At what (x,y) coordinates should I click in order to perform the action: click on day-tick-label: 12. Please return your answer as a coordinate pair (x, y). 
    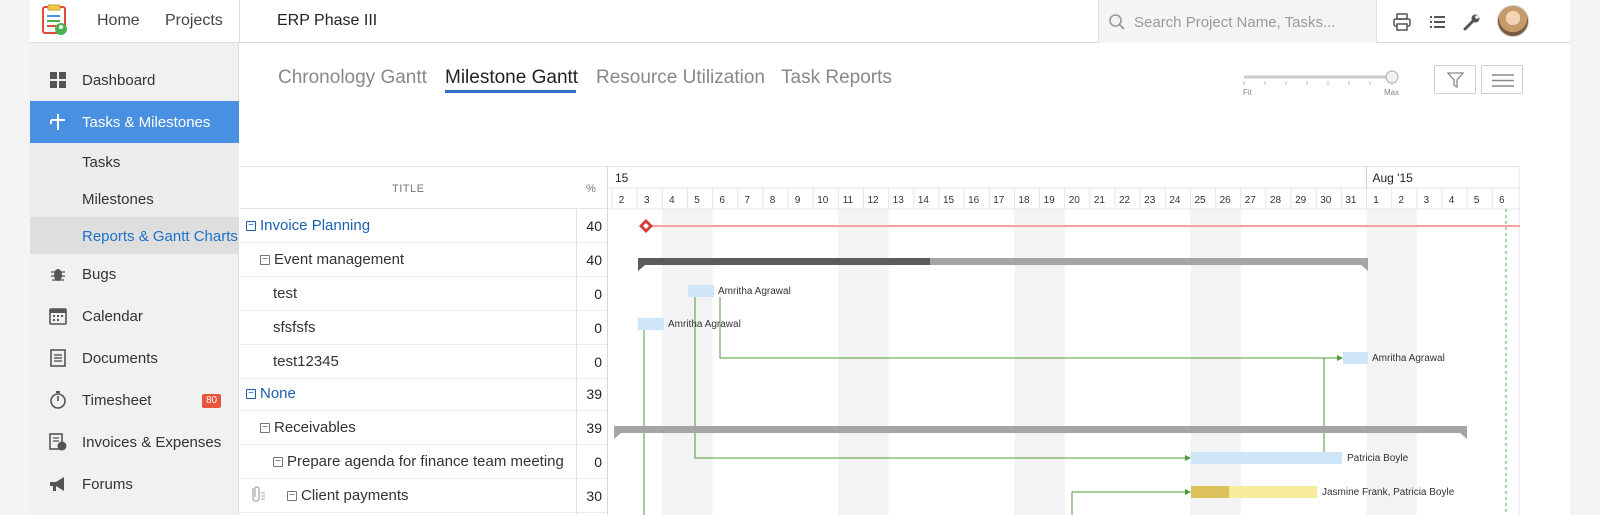
    Looking at the image, I should click on (874, 200).